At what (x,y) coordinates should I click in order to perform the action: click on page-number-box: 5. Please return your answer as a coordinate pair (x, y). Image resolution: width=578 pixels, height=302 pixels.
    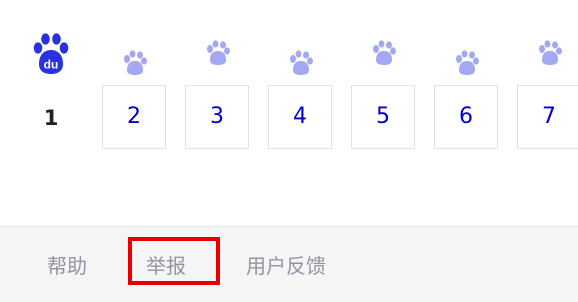
    Looking at the image, I should click on (383, 117).